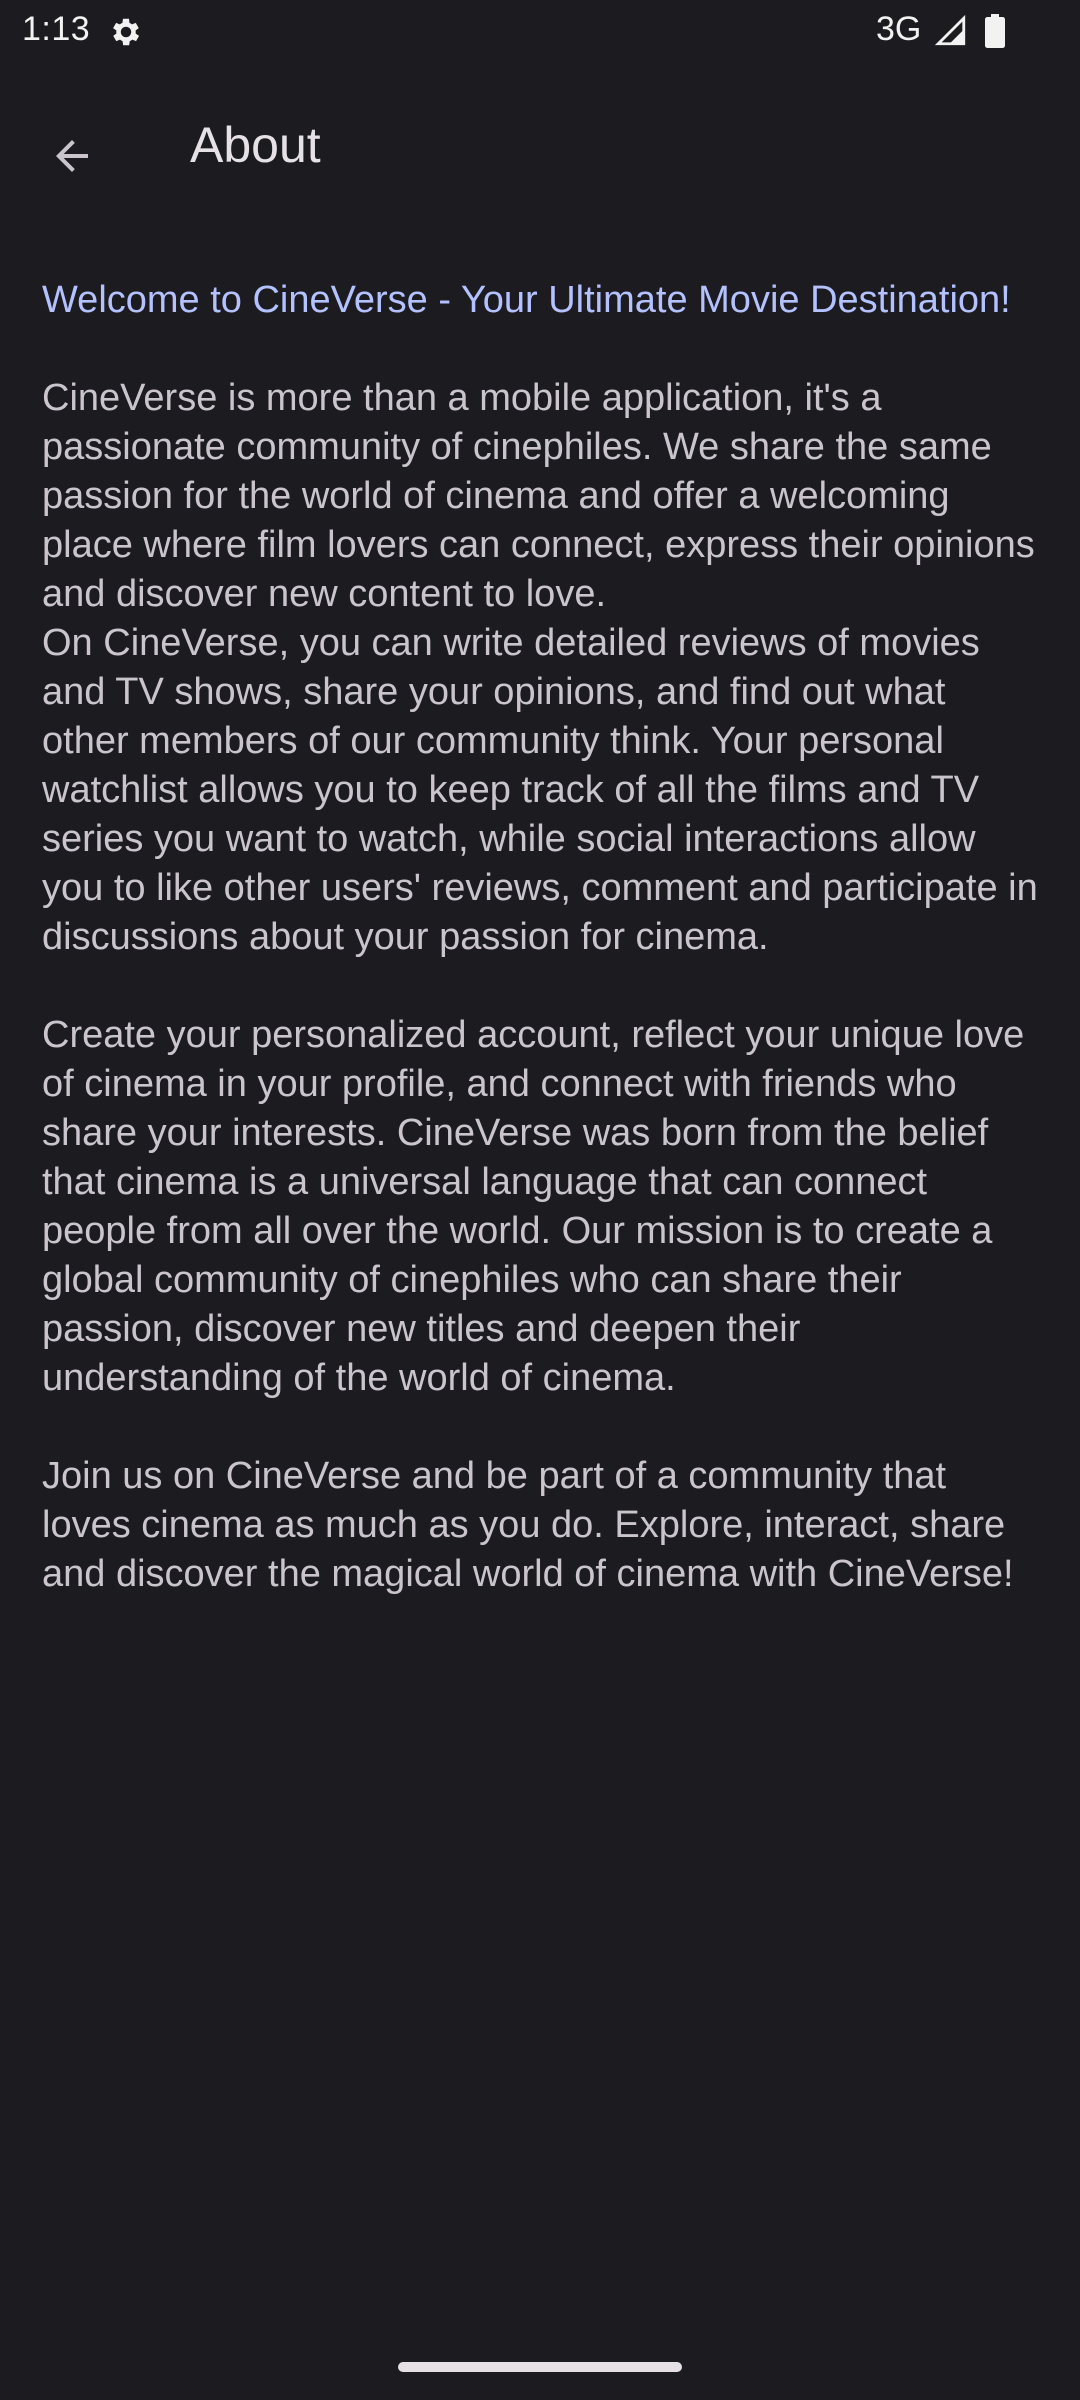 The height and width of the screenshot is (2400, 1080). I want to click on network-type: 3G, so click(899, 29).